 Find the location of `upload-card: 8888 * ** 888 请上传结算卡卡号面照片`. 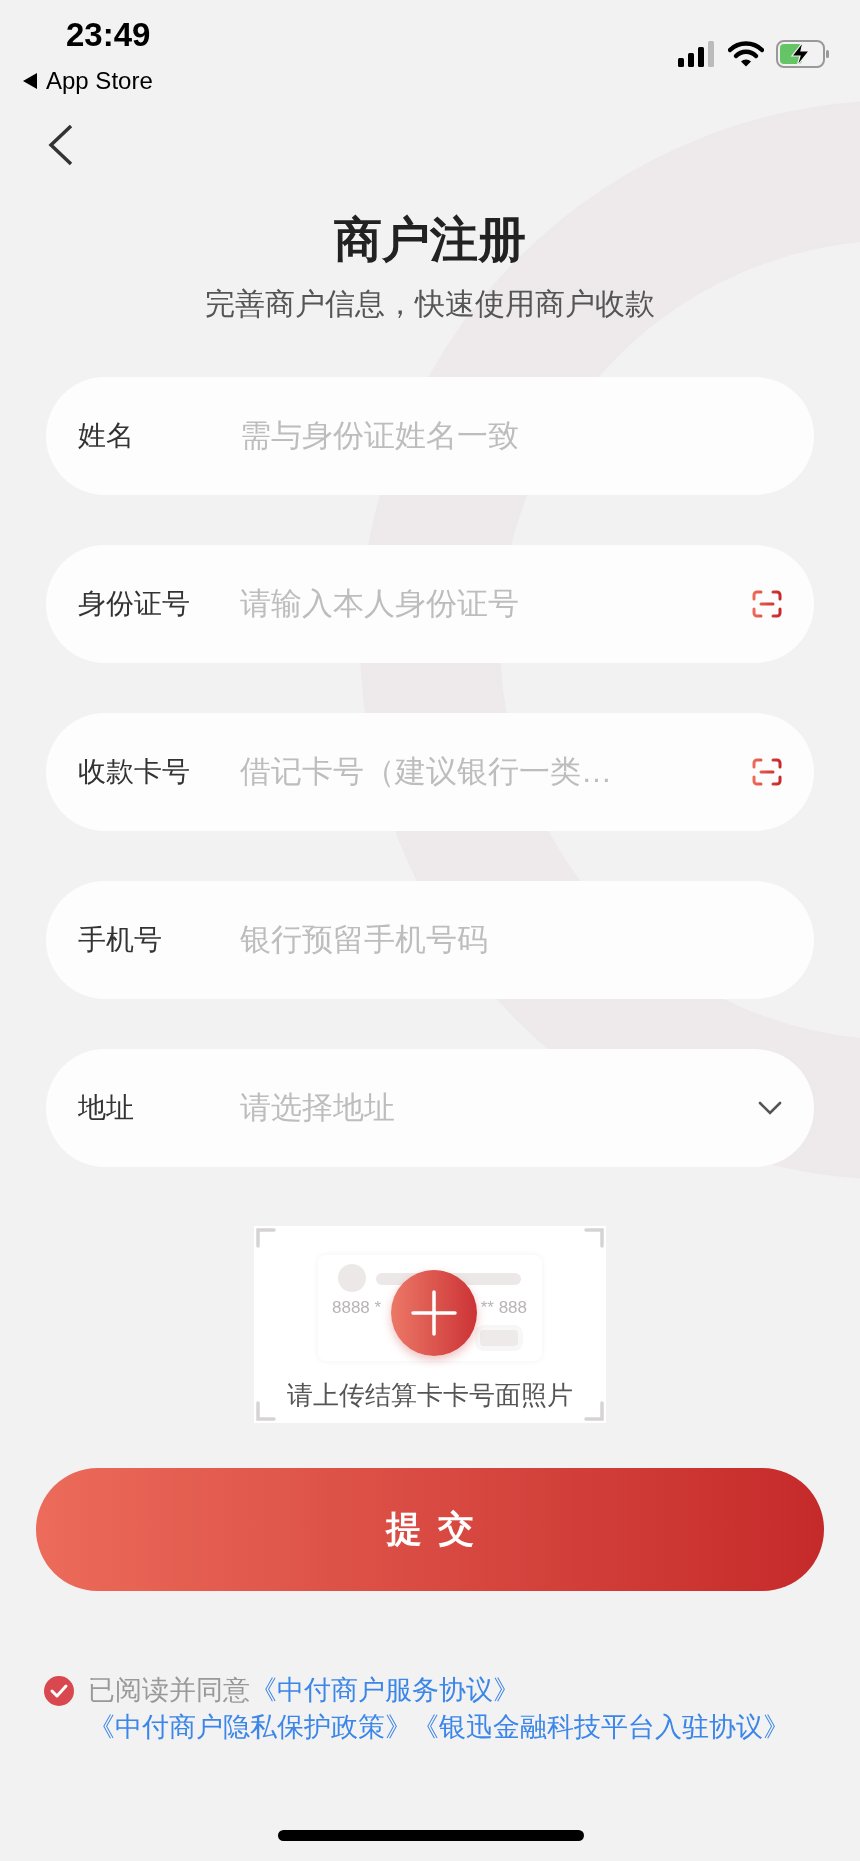

upload-card: 8888 * ** 888 请上传结算卡卡号面照片 is located at coordinates (430, 1324).